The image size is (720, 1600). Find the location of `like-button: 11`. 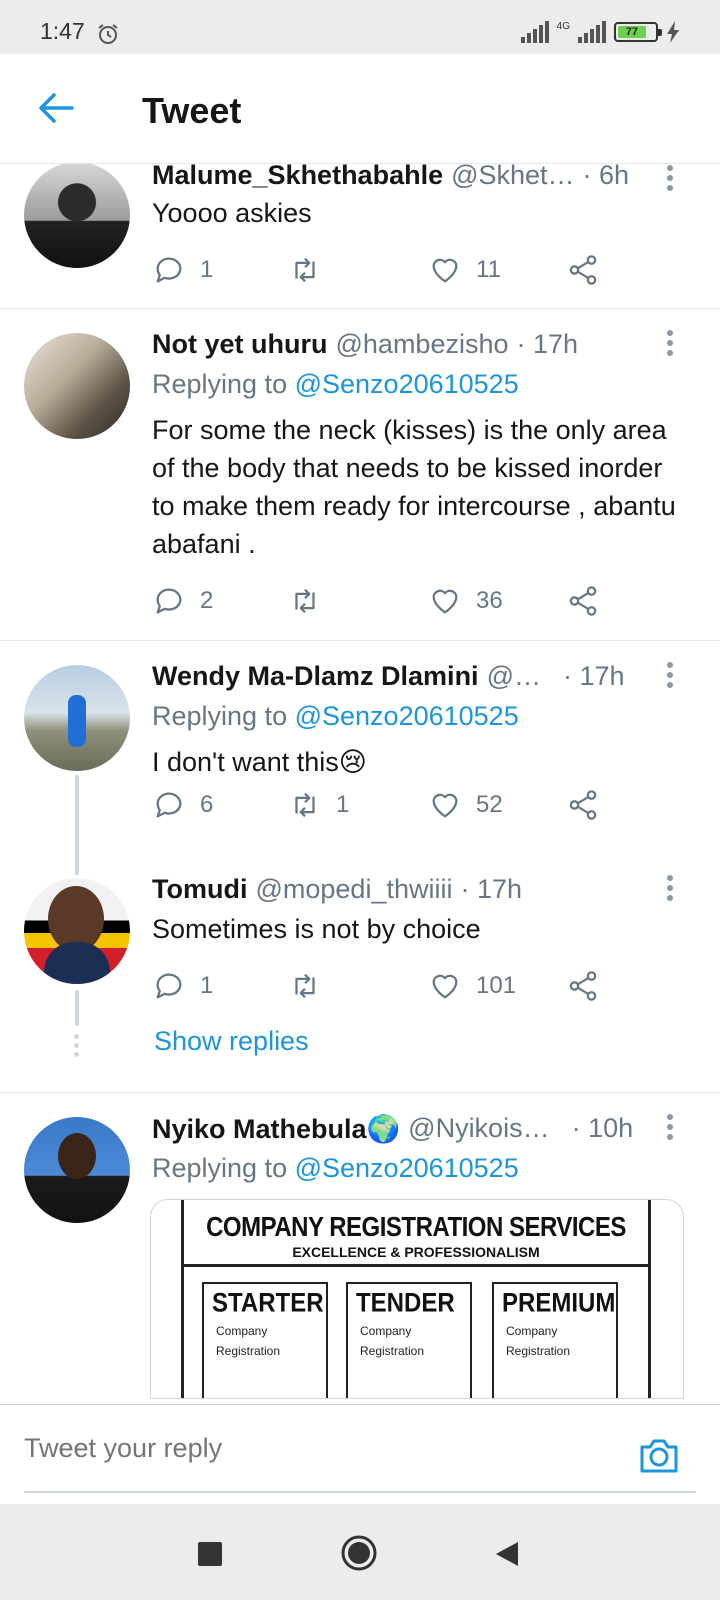

like-button: 11 is located at coordinates (464, 270).